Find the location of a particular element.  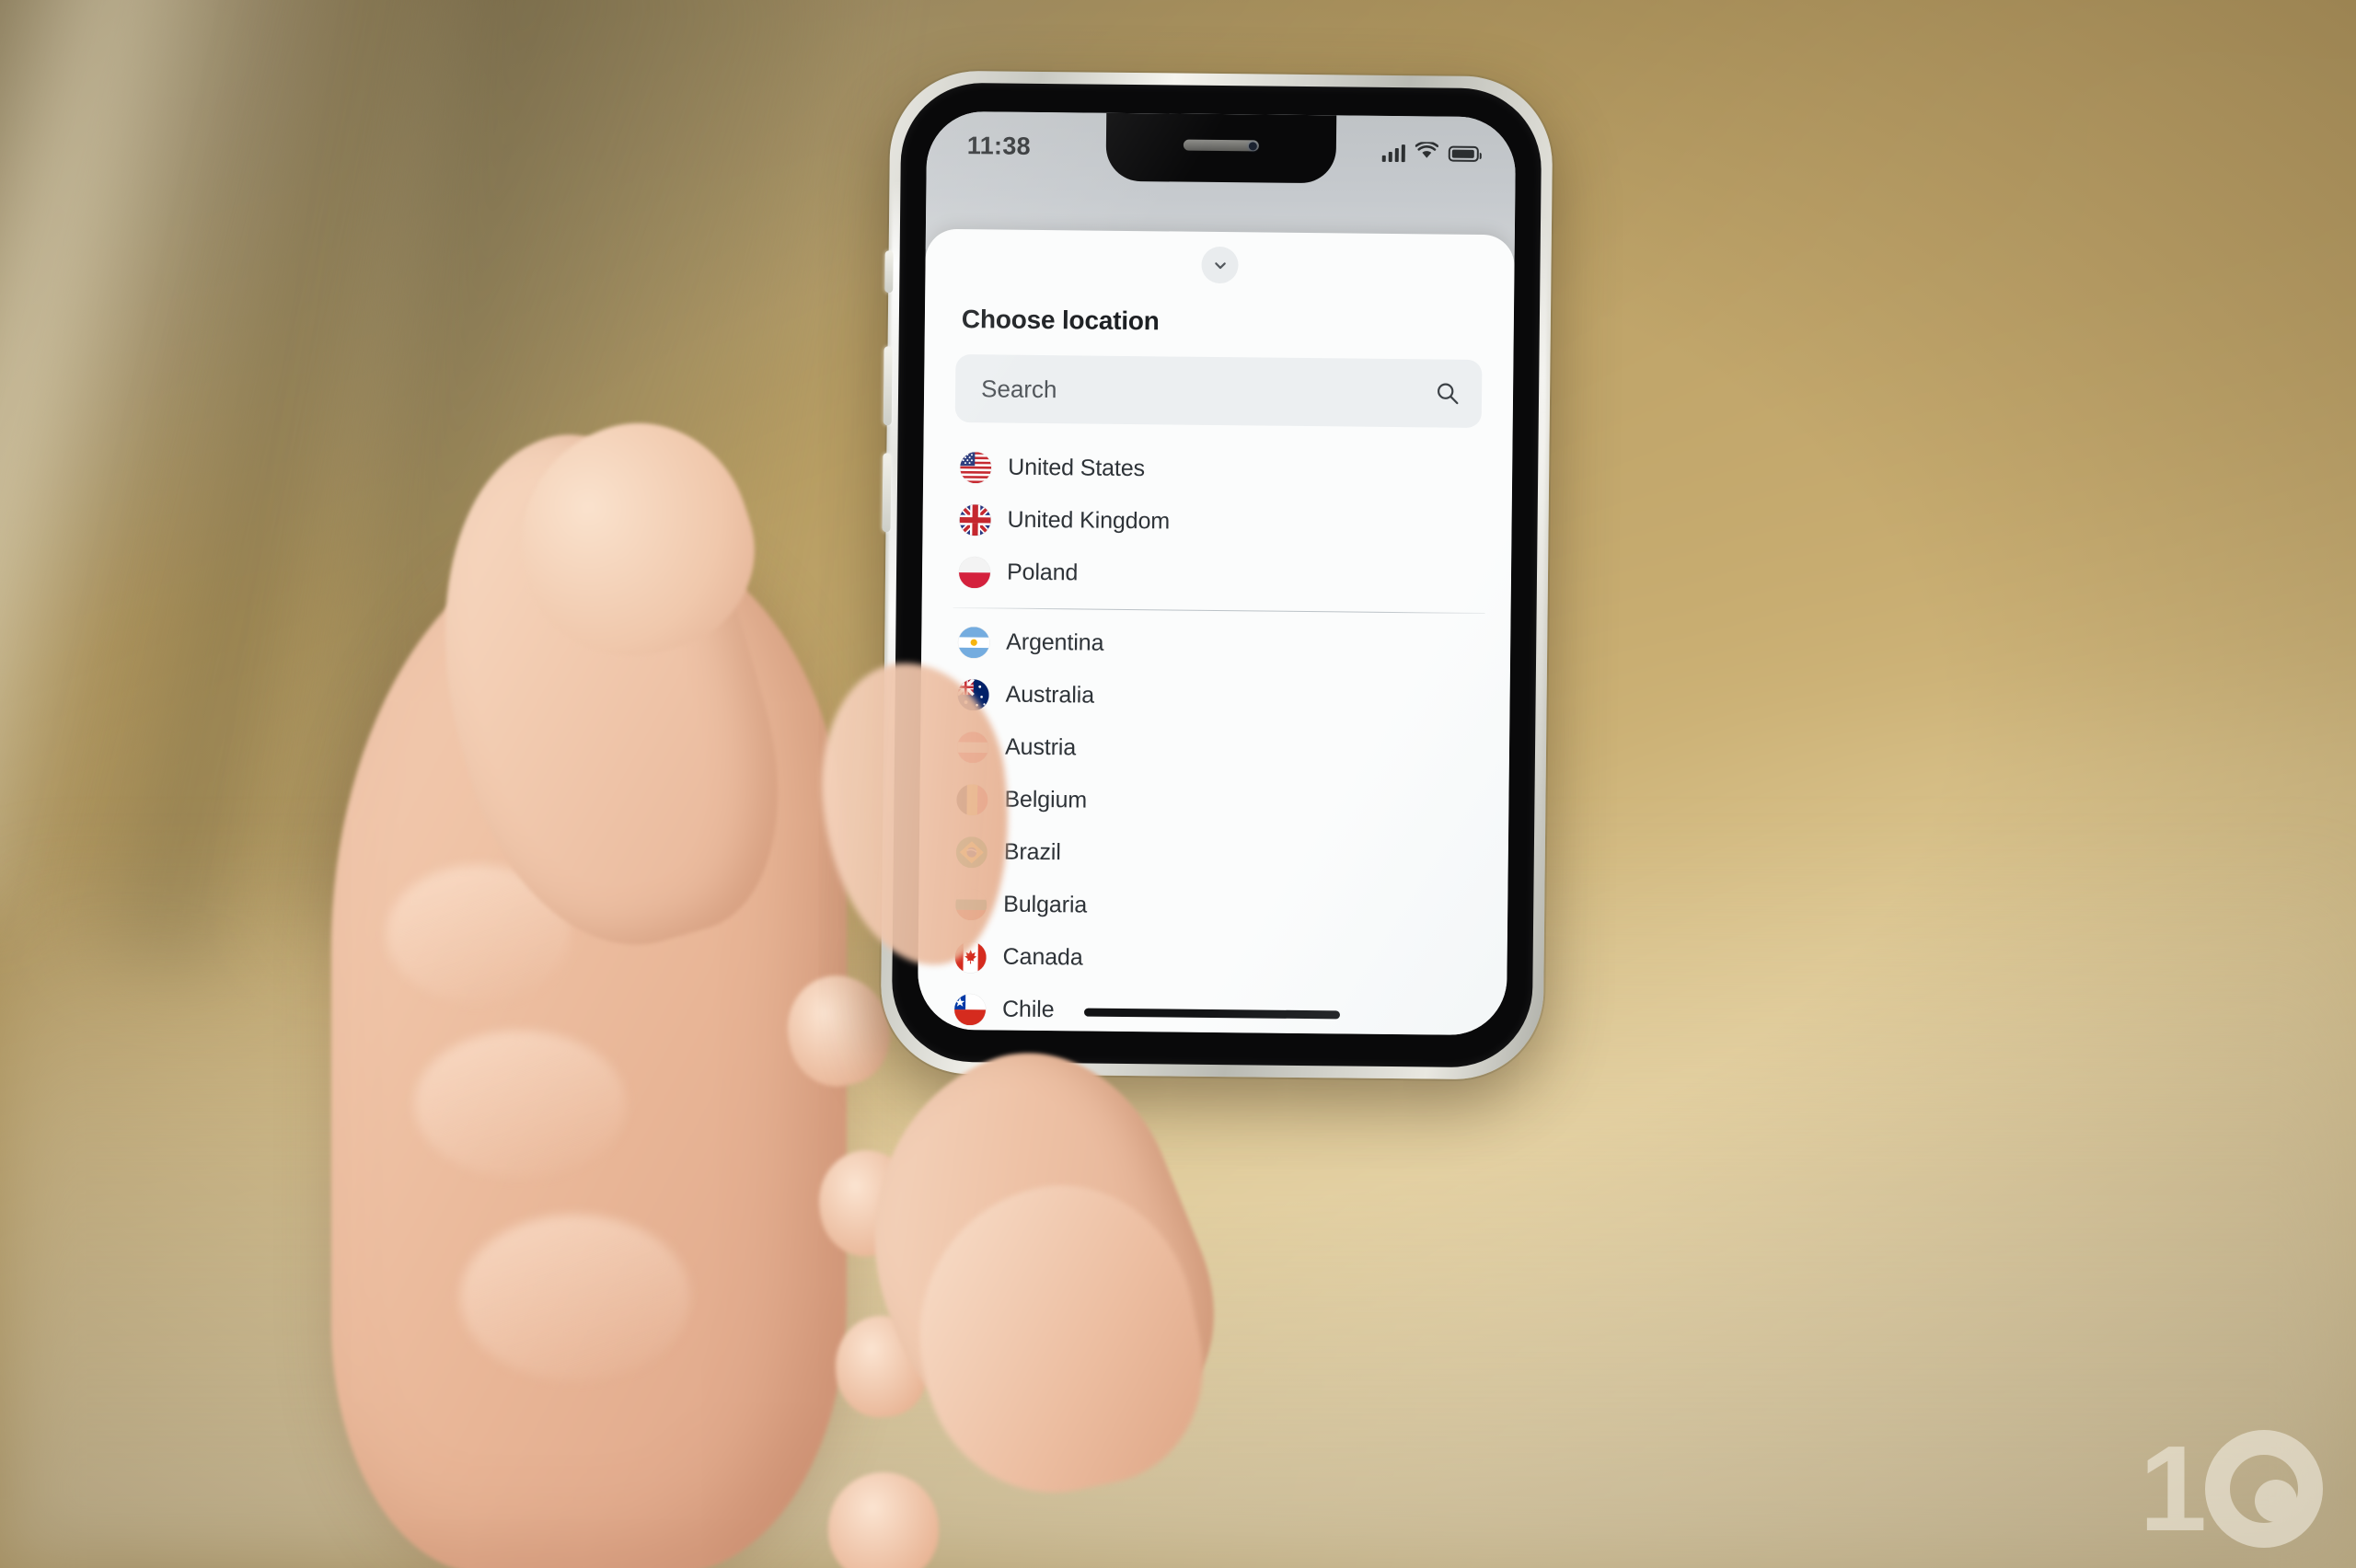

flag-icon-ar is located at coordinates (974, 642).